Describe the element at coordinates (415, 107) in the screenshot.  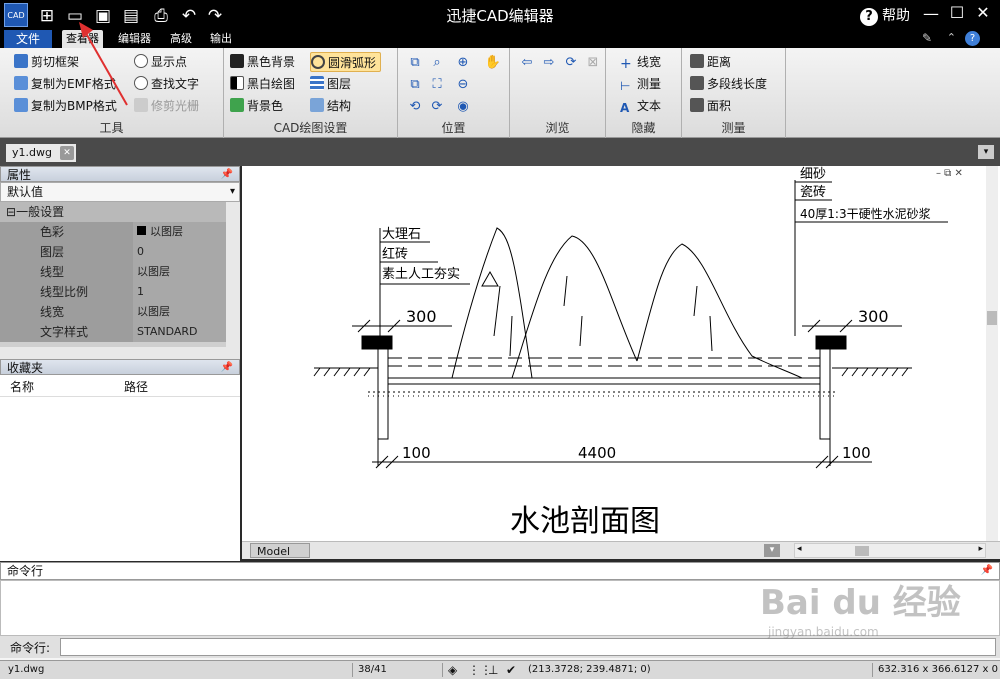
I see `orbit-icon: ⟲` at that location.